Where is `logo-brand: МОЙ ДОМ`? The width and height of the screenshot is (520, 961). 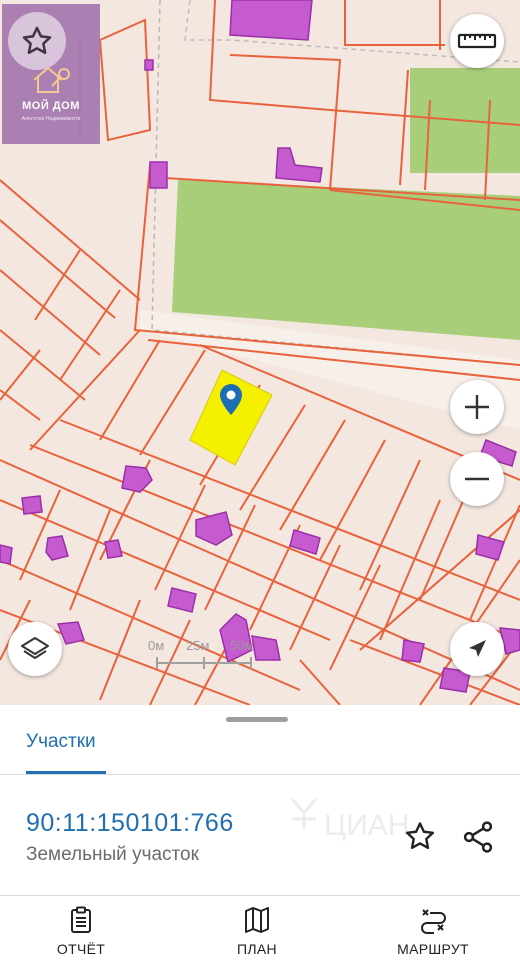 logo-brand: МОЙ ДОМ is located at coordinates (51, 106).